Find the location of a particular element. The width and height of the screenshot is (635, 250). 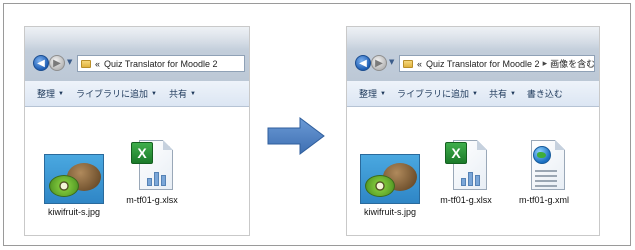

command-toolbar: 整理 ▼ ライブラリに追加 ▼ 共有 ▼ 書き込む is located at coordinates (473, 94).